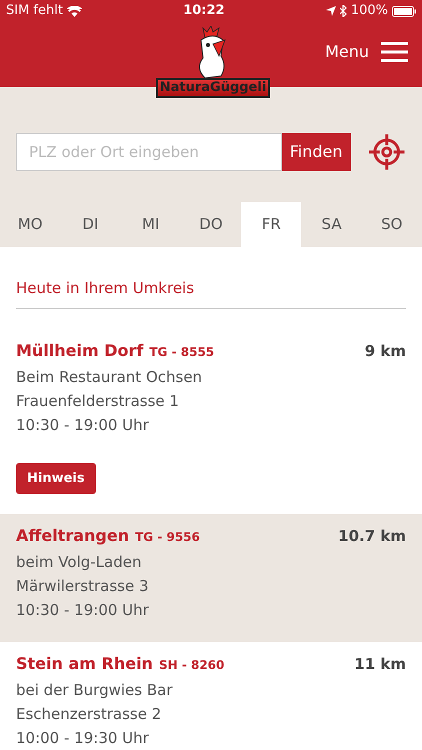 The height and width of the screenshot is (750, 422). Describe the element at coordinates (404, 11) in the screenshot. I see `battery-icon` at that location.